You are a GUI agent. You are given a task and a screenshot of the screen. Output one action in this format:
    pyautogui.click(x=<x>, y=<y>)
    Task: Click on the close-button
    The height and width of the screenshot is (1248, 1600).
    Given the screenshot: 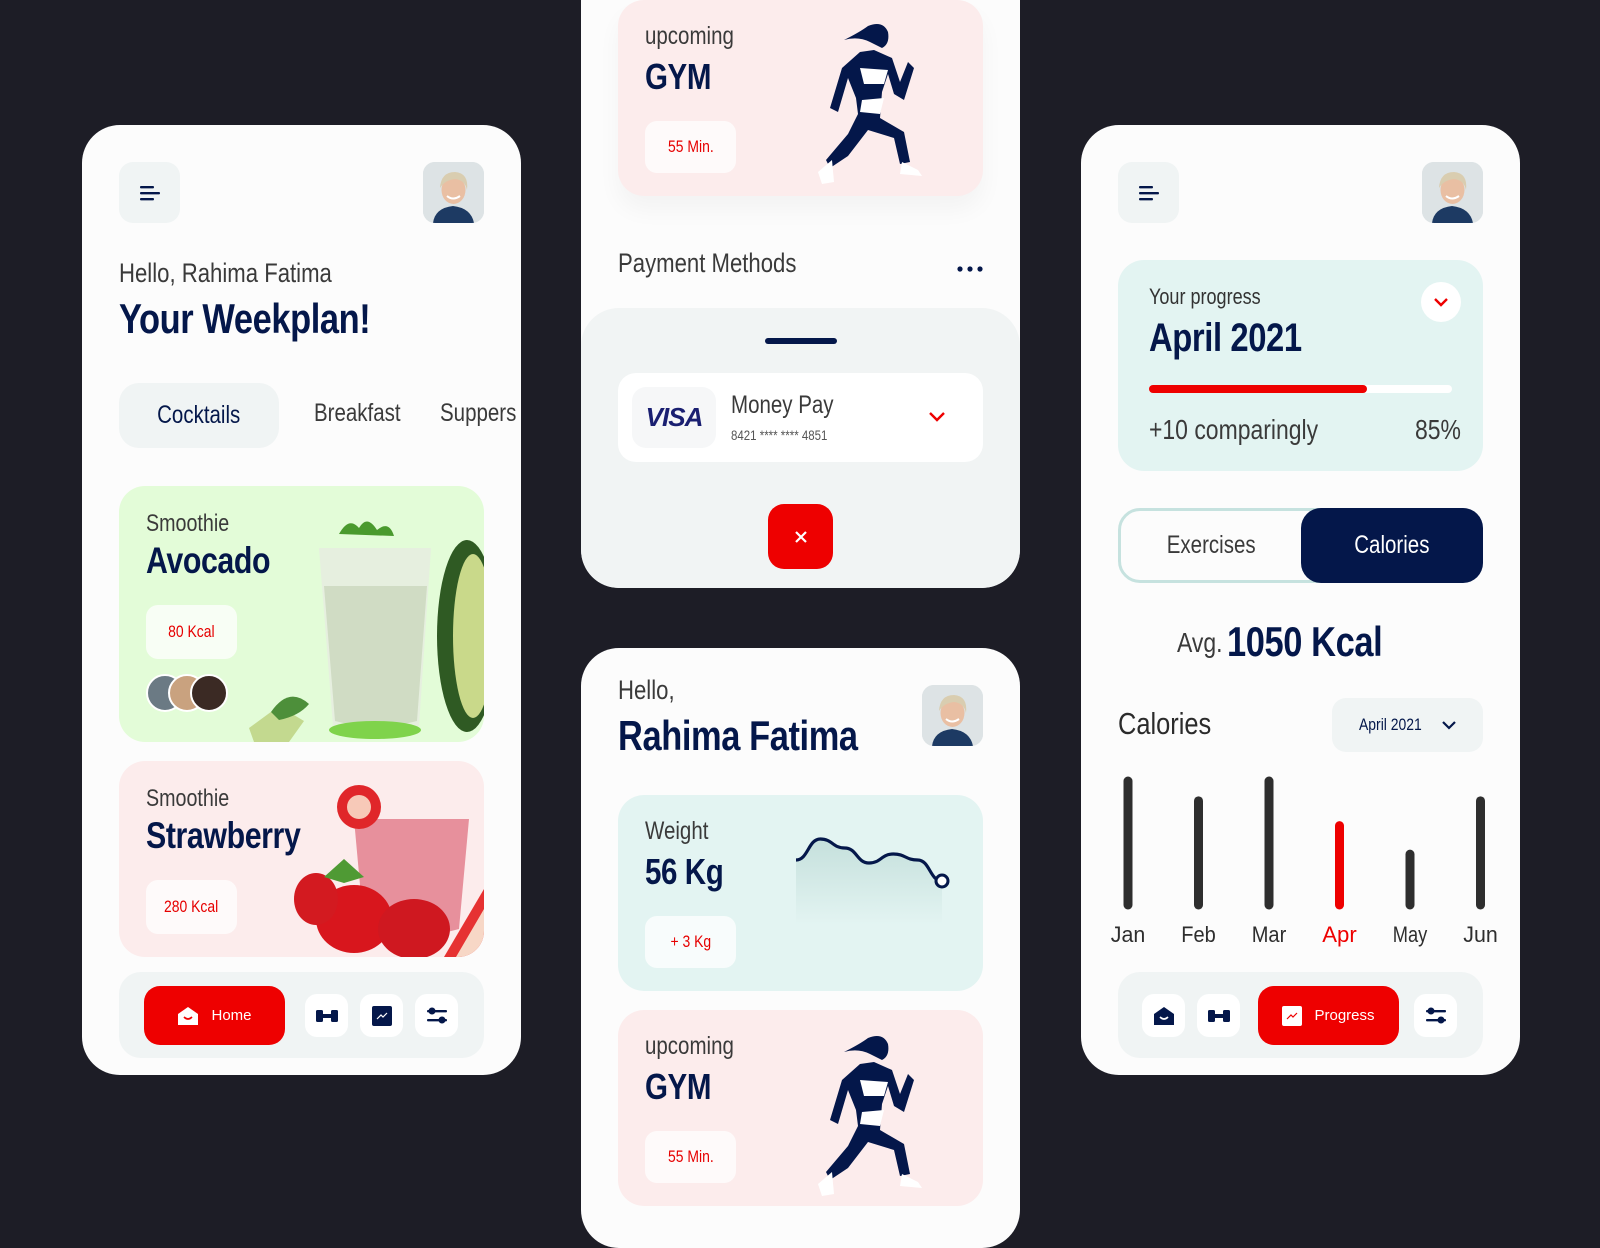 What is the action you would take?
    pyautogui.click(x=800, y=536)
    